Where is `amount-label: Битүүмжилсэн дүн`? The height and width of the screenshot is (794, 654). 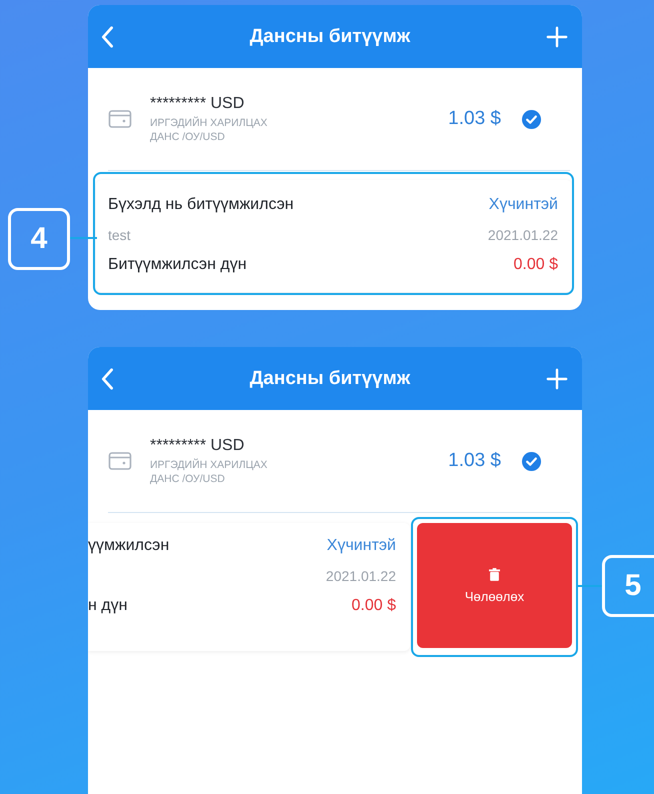
amount-label: Битүүмжилсэн дүн is located at coordinates (177, 265).